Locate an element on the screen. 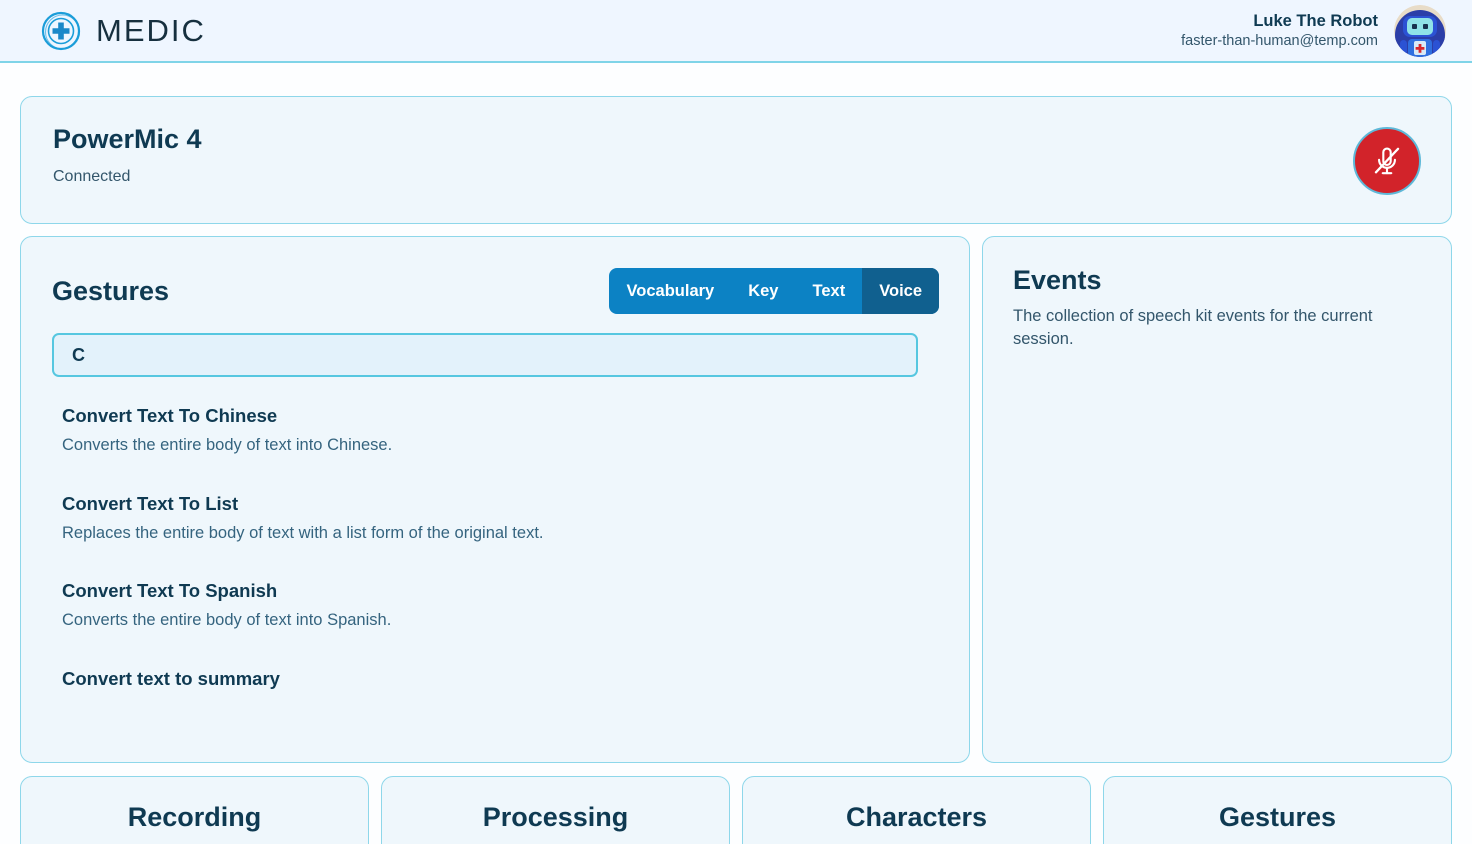 This screenshot has height=844, width=1472. device-title: PowerMic 4 is located at coordinates (127, 139).